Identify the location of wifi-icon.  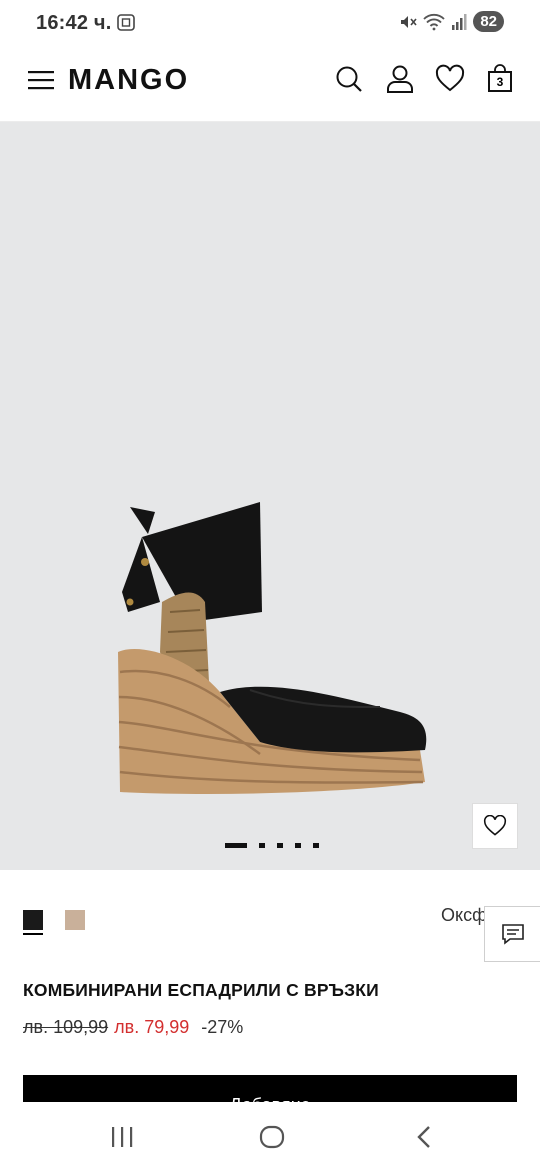
(434, 21).